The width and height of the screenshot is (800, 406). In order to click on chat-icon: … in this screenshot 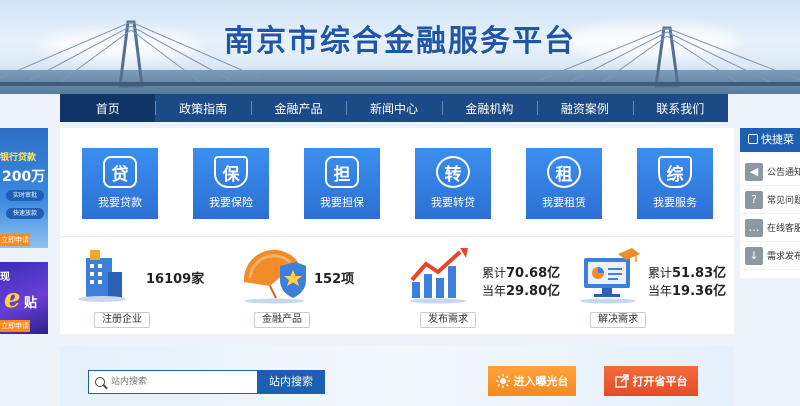, I will do `click(754, 227)`.